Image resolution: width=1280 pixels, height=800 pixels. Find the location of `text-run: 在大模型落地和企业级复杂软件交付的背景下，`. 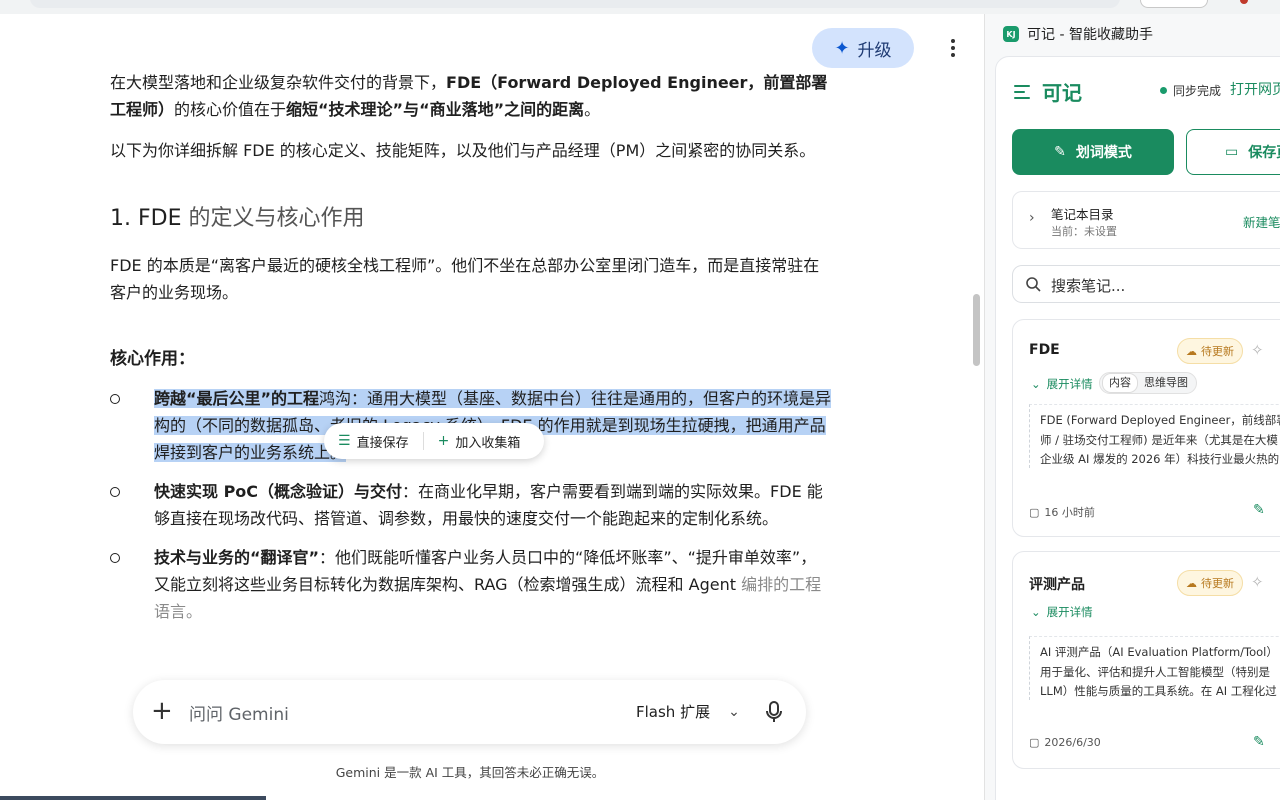

text-run: 在大模型落地和企业级复杂软件交付的背景下， is located at coordinates (278, 82).